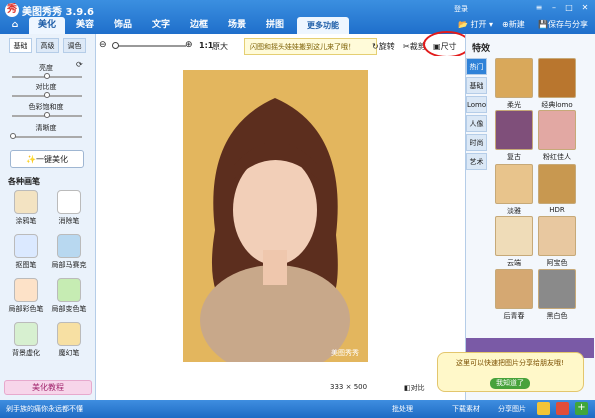  Describe the element at coordinates (554, 7) in the screenshot. I see `minimize-icon: –` at that location.